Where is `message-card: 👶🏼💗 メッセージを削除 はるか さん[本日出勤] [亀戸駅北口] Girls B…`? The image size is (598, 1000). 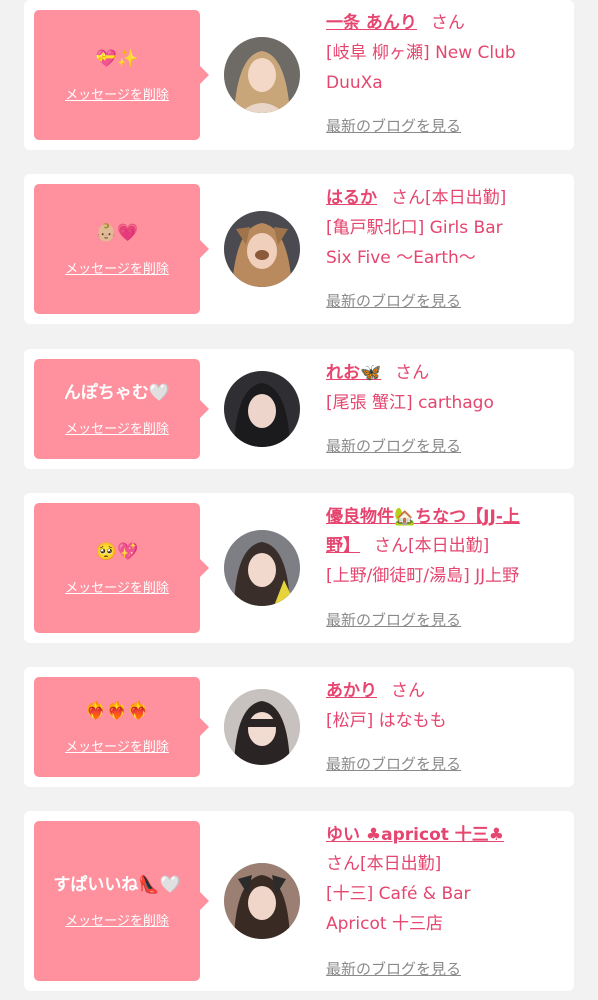
message-card: 👶🏼💗 メッセージを削除 はるか さん[本日出勤] [亀戸駅北口] Girls B… is located at coordinates (299, 249).